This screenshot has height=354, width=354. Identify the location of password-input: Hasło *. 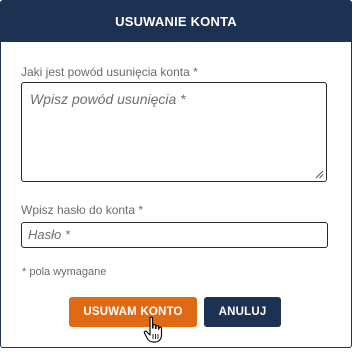
(174, 235).